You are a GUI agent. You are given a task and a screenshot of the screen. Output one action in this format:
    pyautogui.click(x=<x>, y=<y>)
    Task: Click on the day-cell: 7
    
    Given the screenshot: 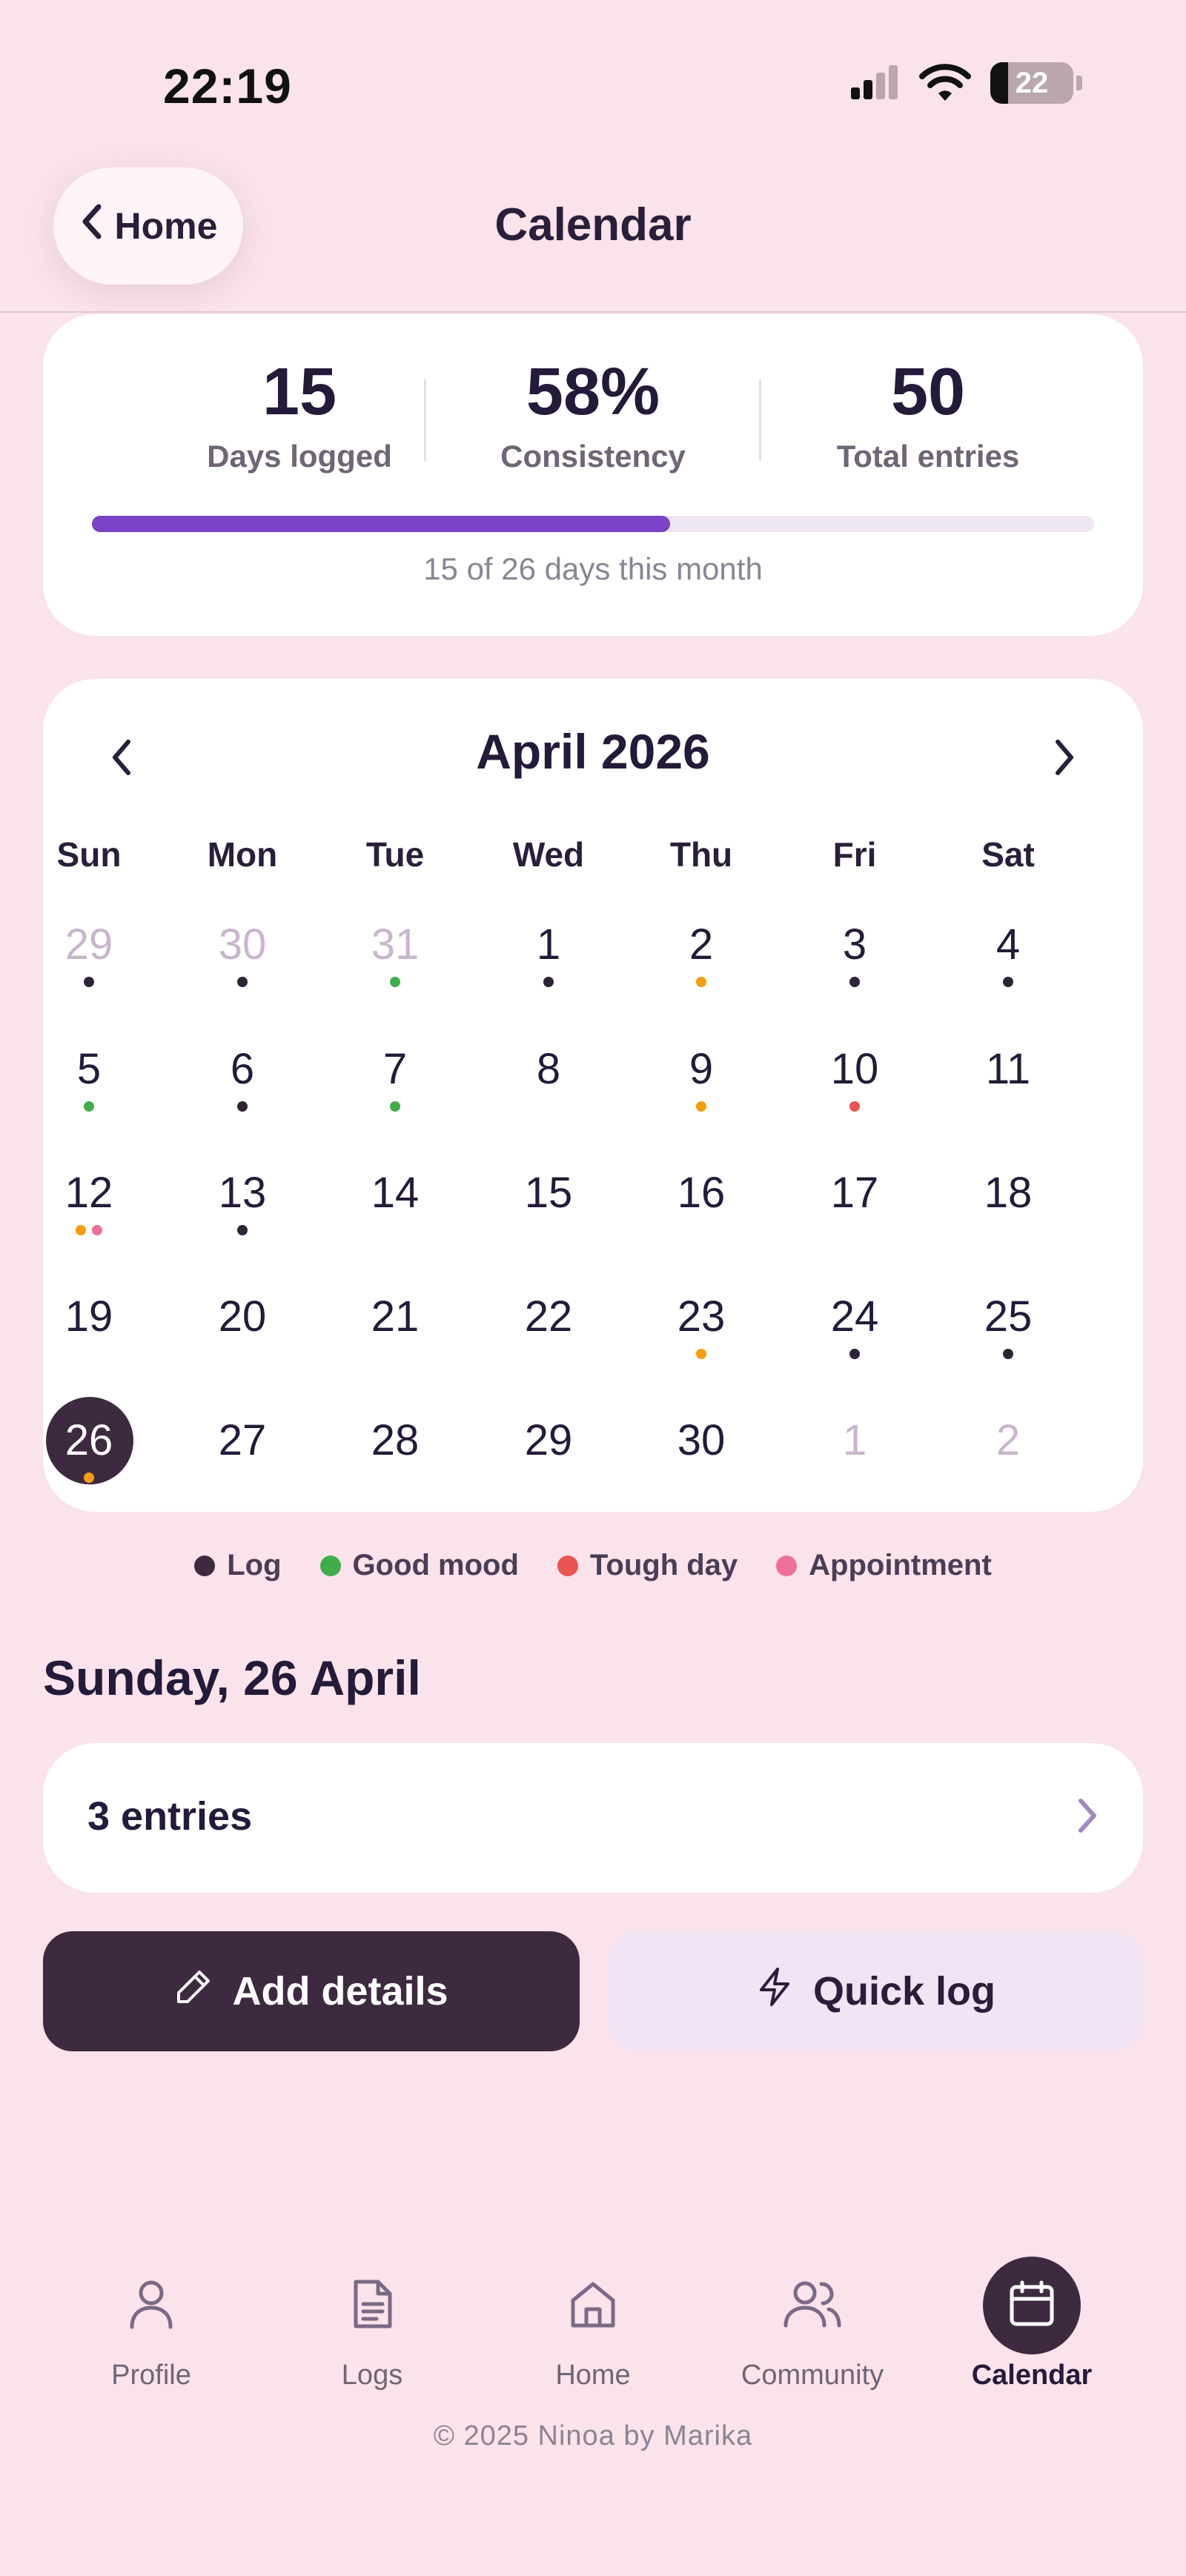 What is the action you would take?
    pyautogui.click(x=395, y=1082)
    